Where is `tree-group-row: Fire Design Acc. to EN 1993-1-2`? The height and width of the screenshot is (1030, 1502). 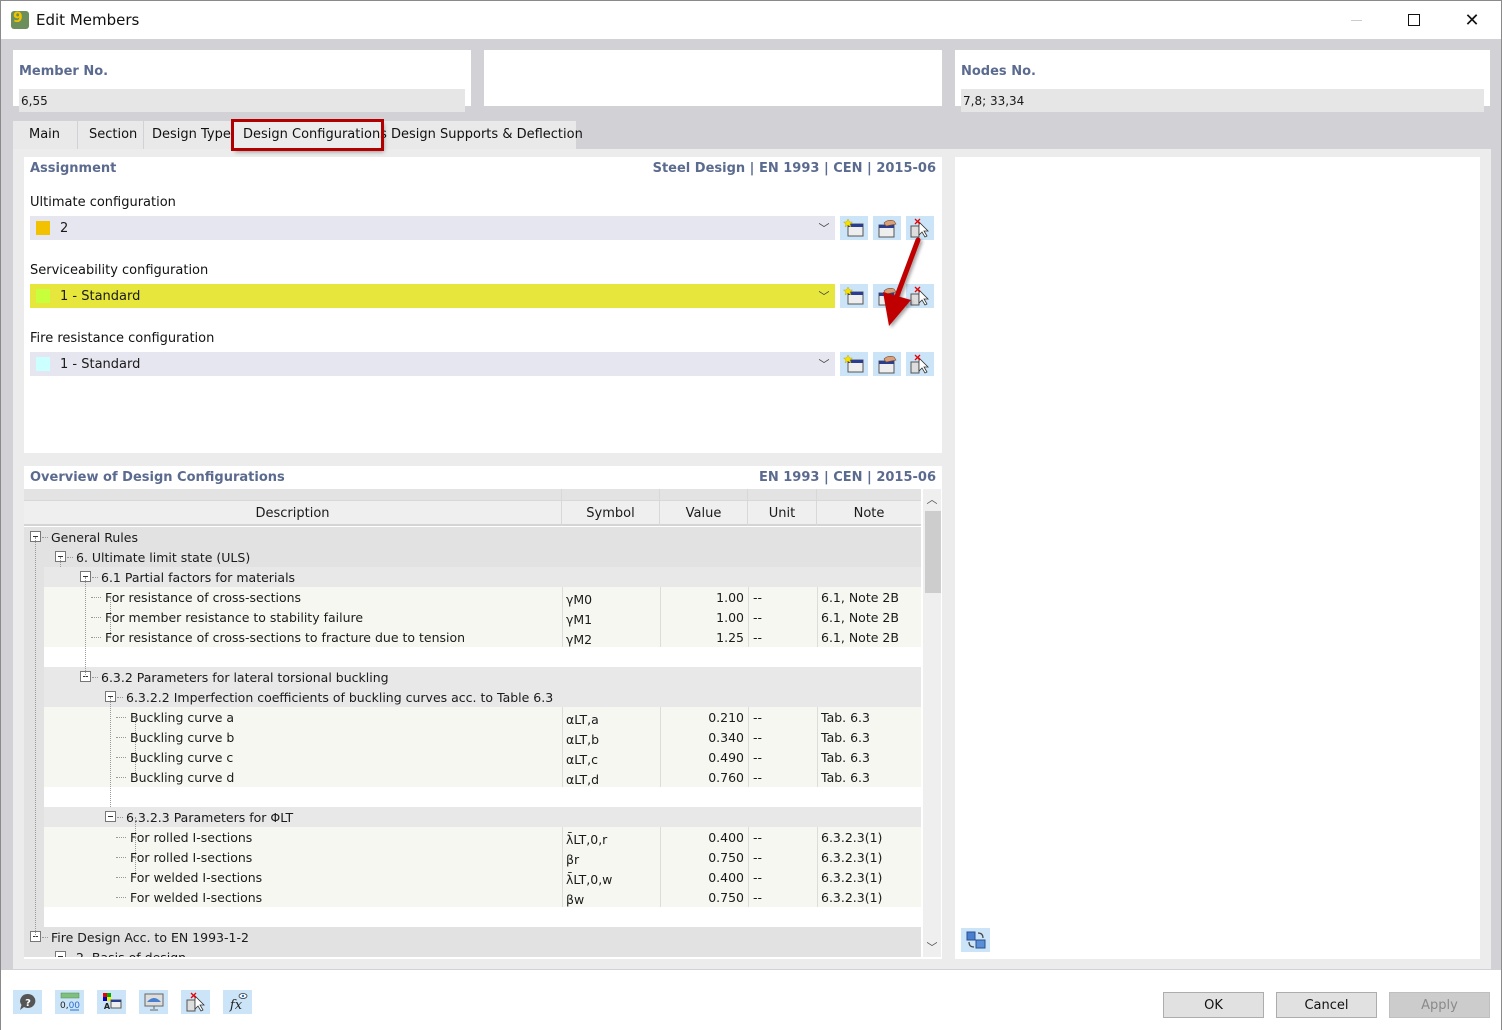
tree-group-row: Fire Design Acc. to EN 1993-1-2 is located at coordinates (472, 937).